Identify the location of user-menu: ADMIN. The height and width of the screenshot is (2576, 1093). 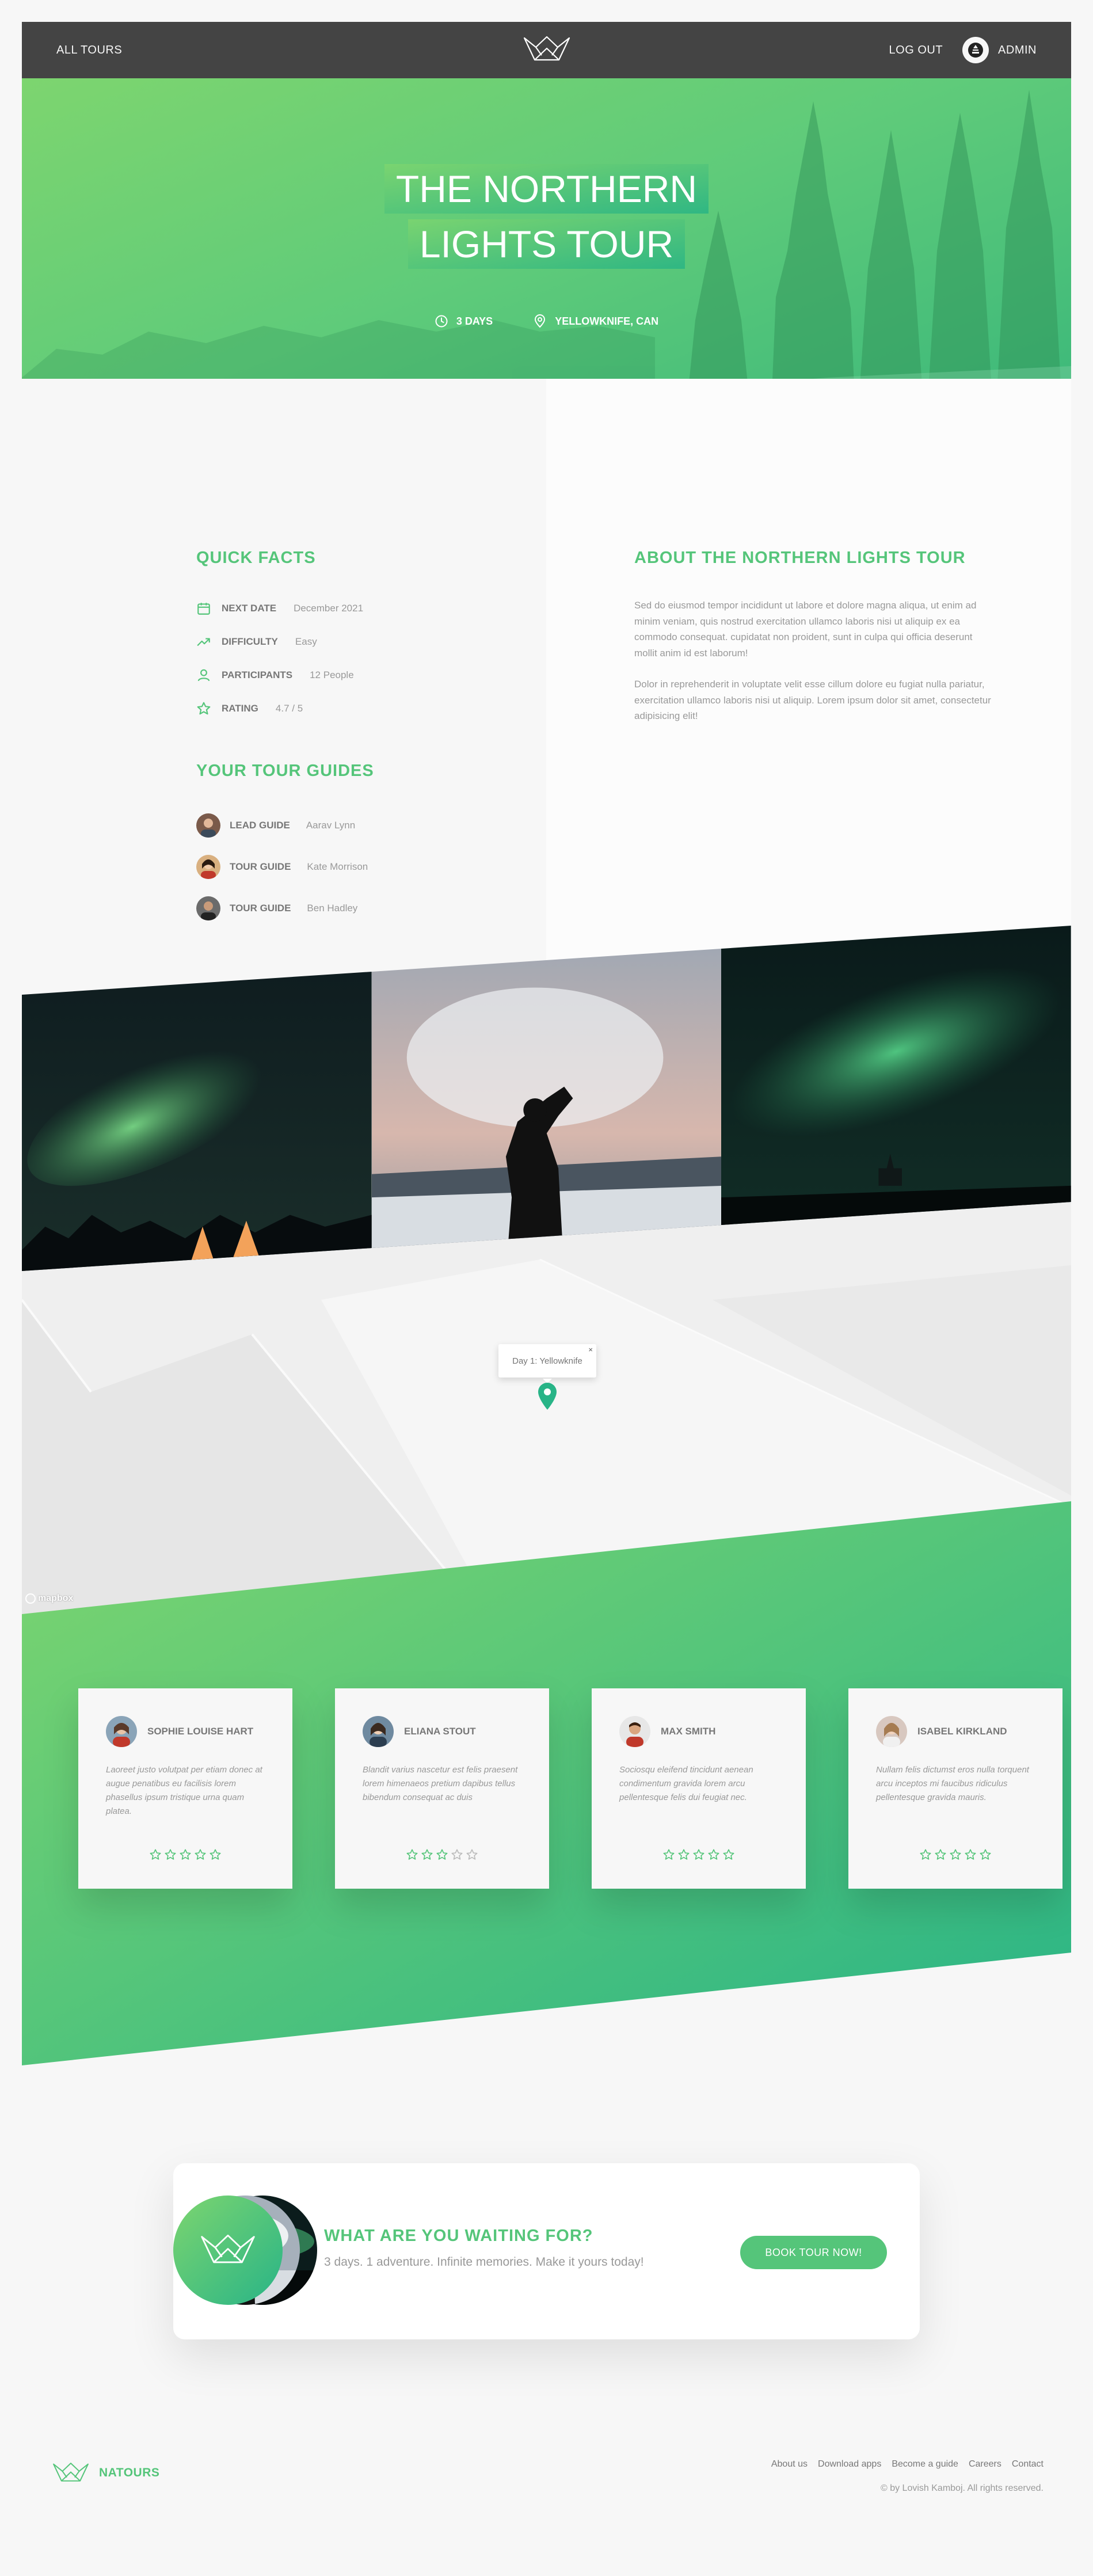
(999, 50).